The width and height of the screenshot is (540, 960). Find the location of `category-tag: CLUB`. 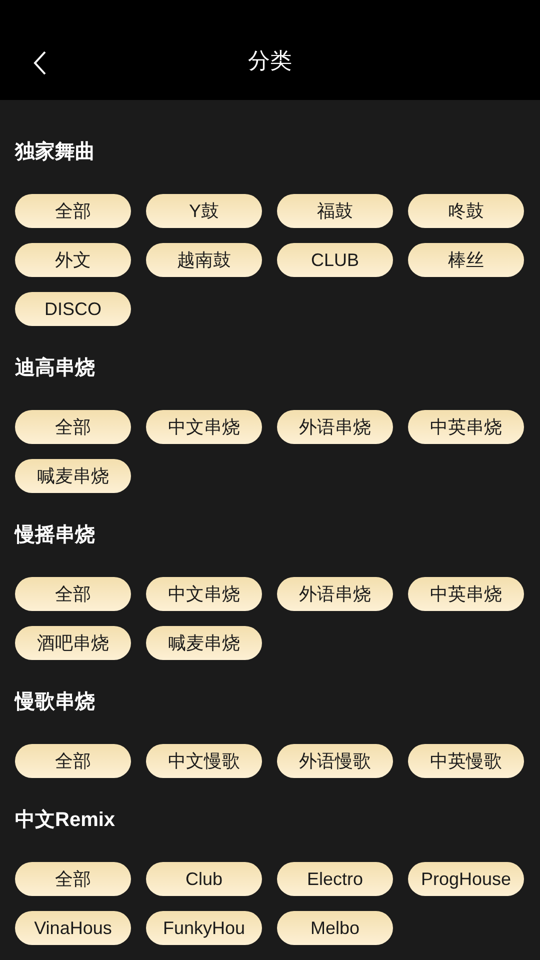

category-tag: CLUB is located at coordinates (335, 260).